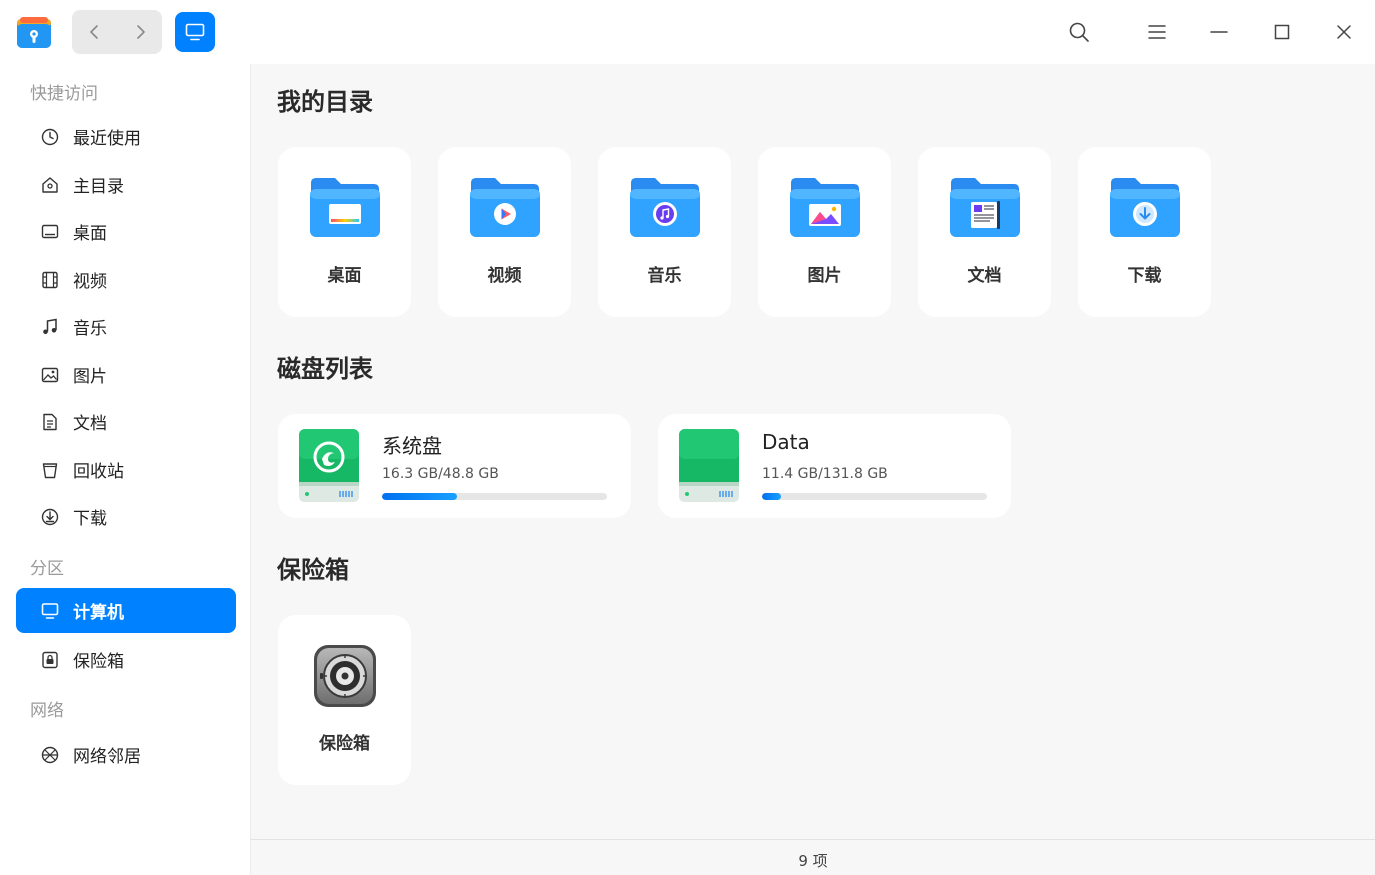 The height and width of the screenshot is (875, 1375). I want to click on sidebar-item-pictures: 图片, so click(126, 374).